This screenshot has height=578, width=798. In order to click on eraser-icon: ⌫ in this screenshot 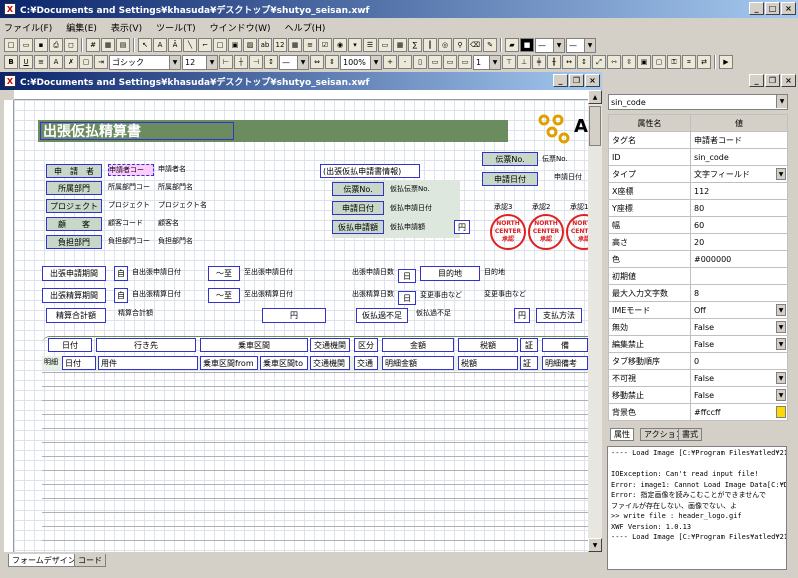, I will do `click(475, 45)`.